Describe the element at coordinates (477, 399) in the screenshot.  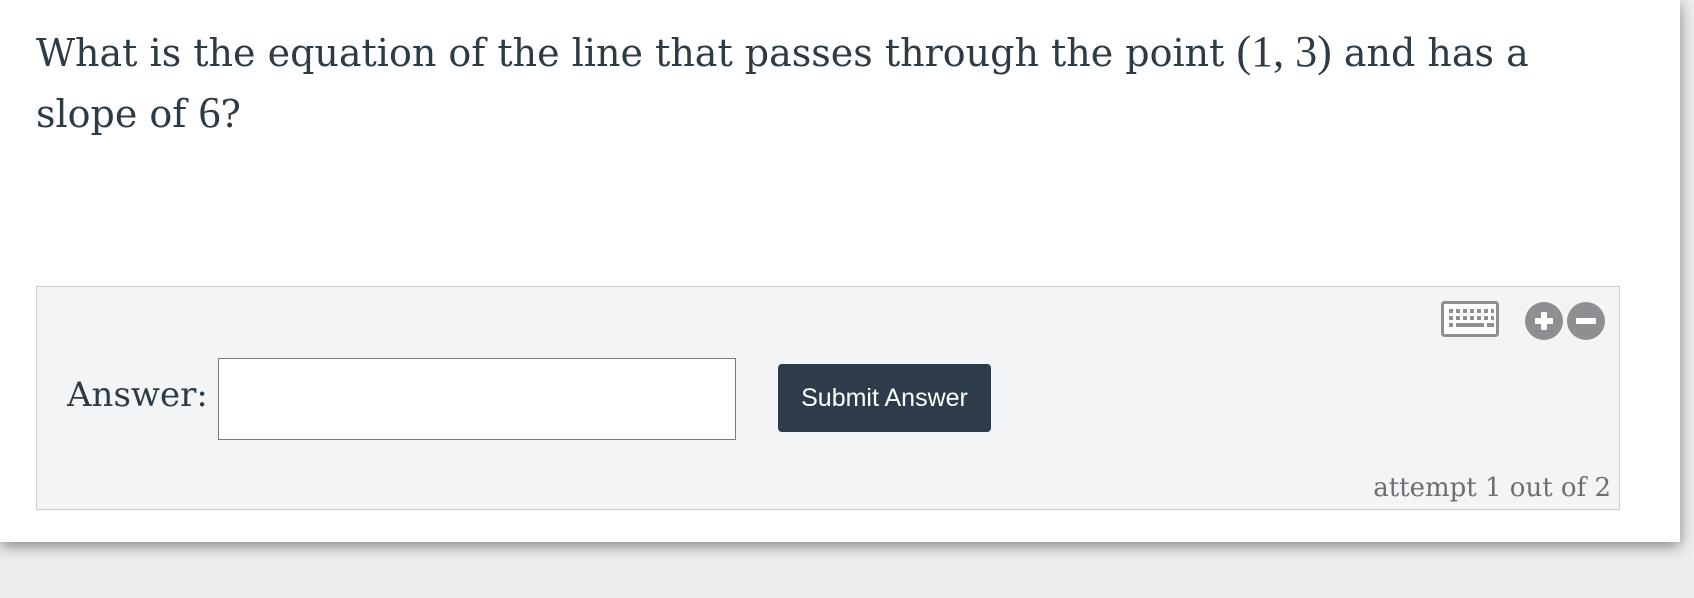
I see `answer-input` at that location.